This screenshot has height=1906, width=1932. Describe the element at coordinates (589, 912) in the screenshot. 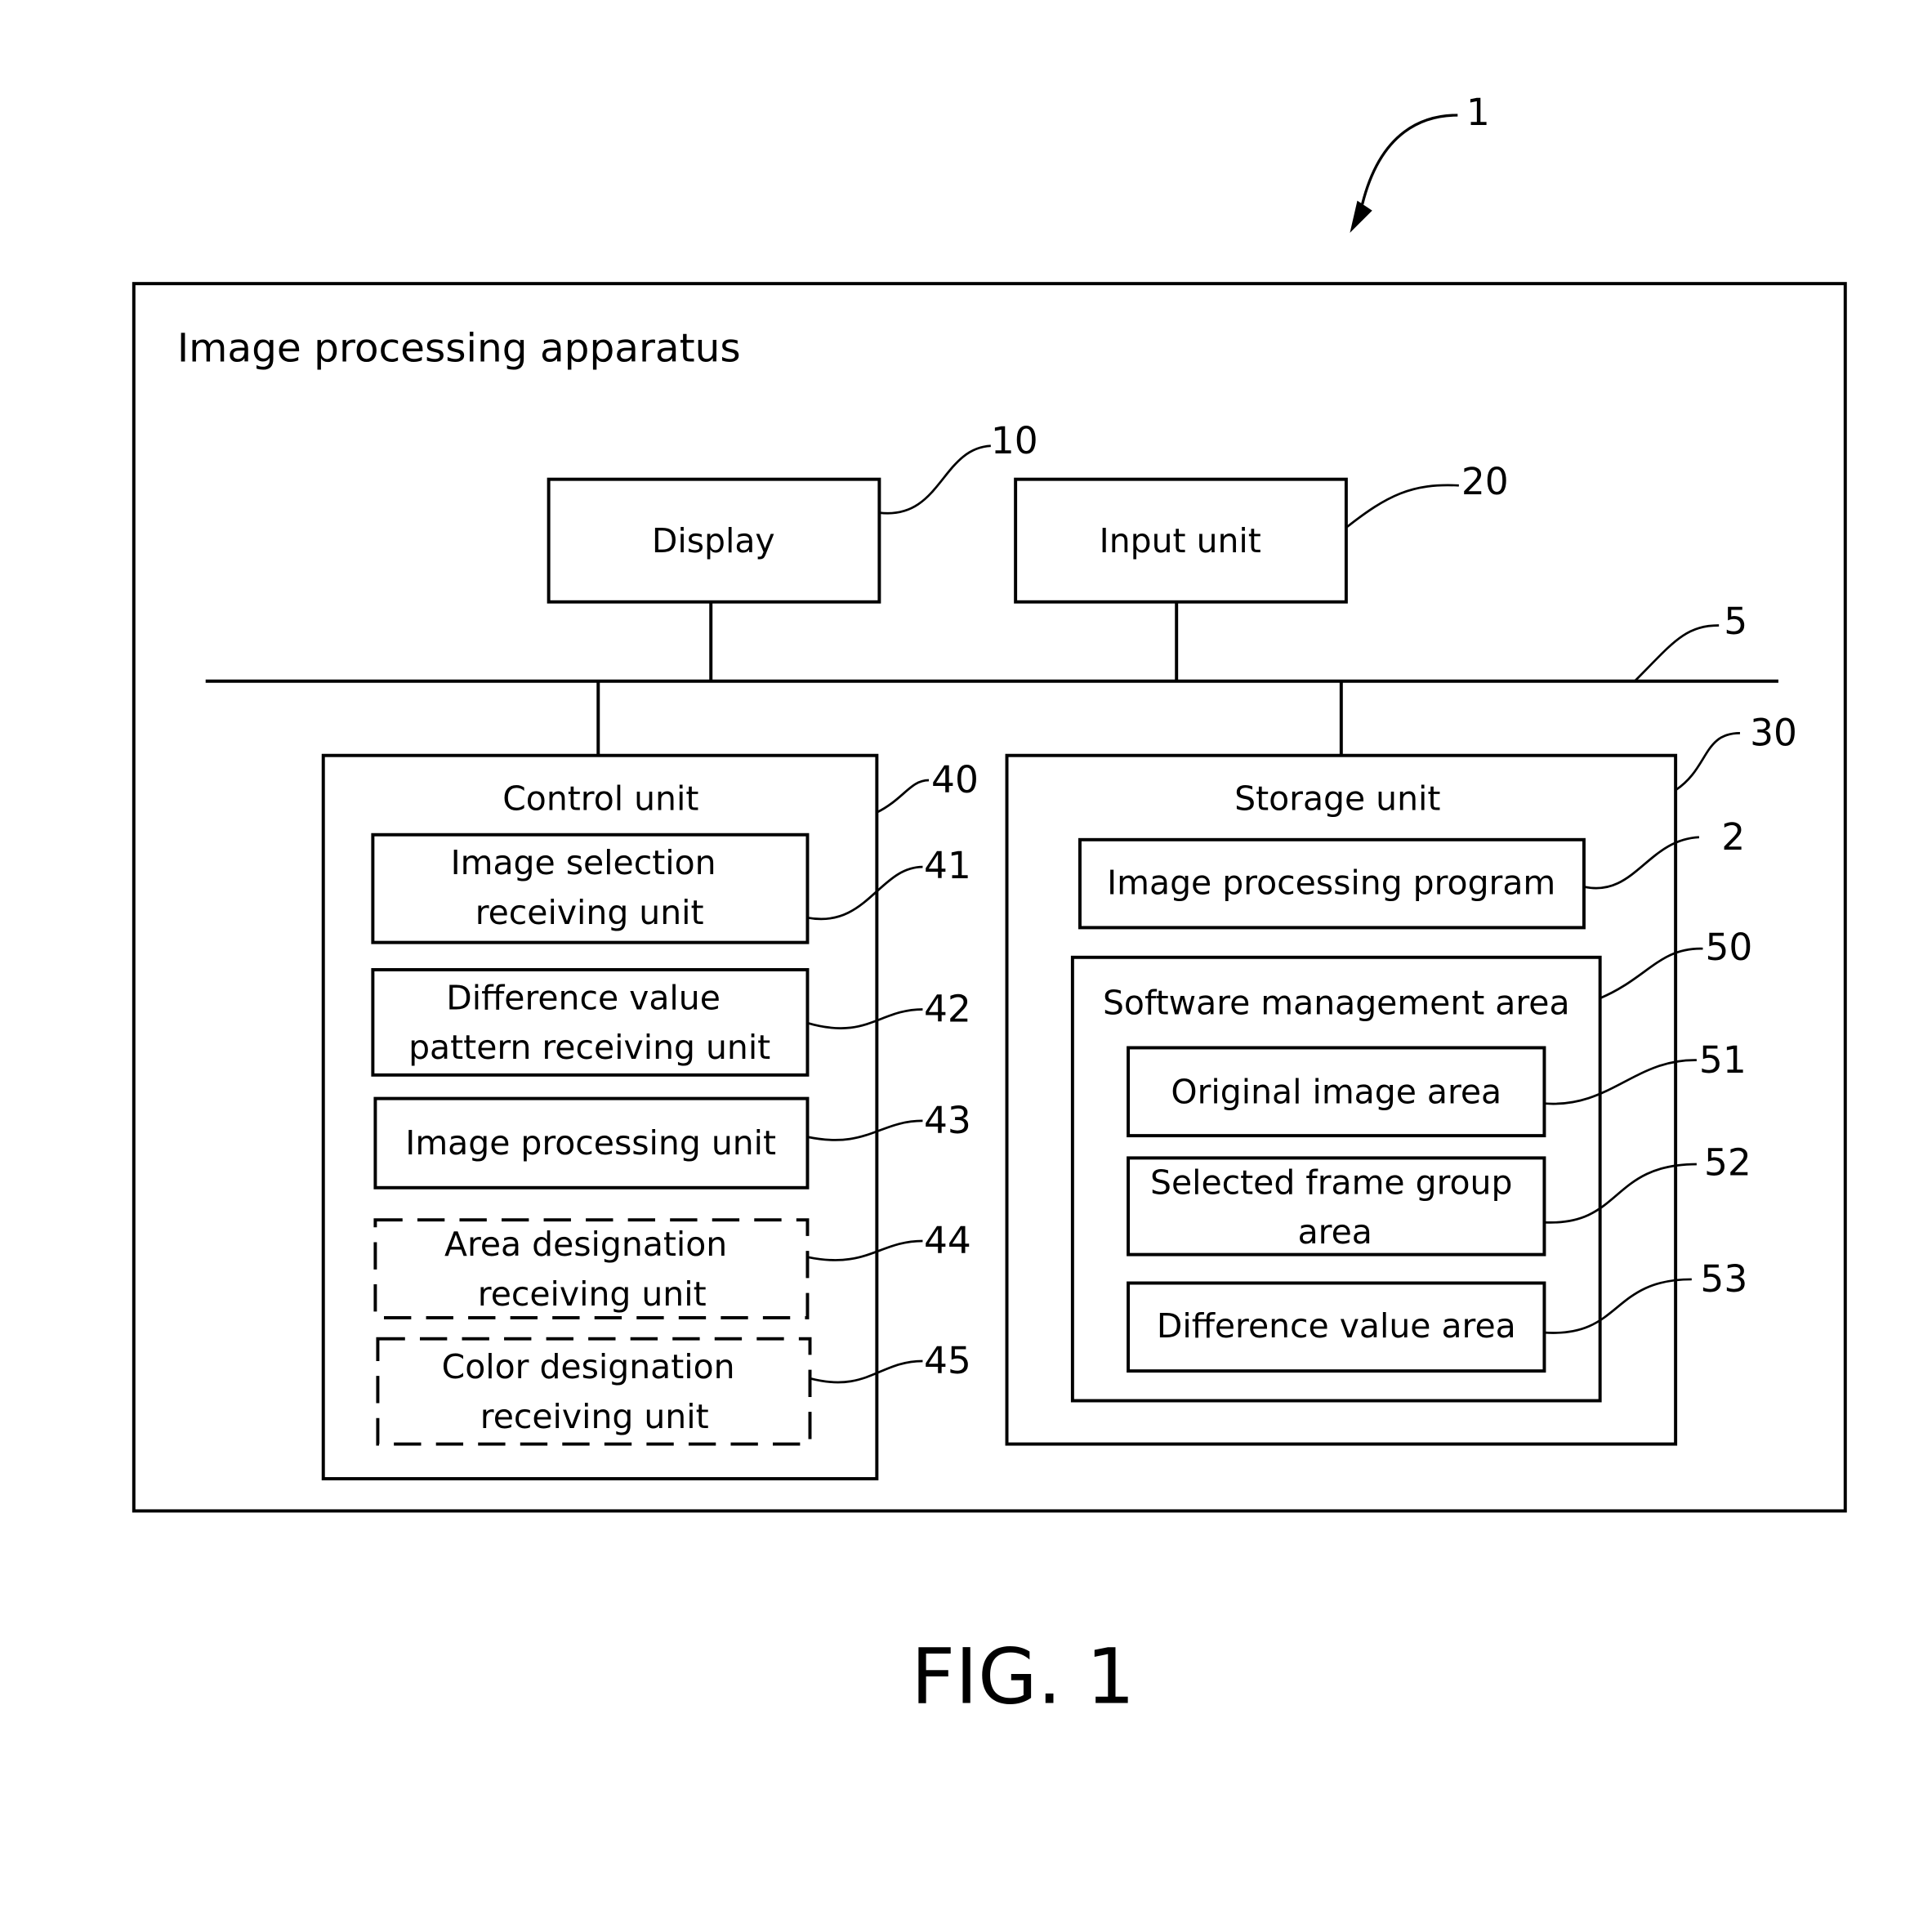

I see `image-selection-receiving-unit-label-2: receiving unit` at that location.